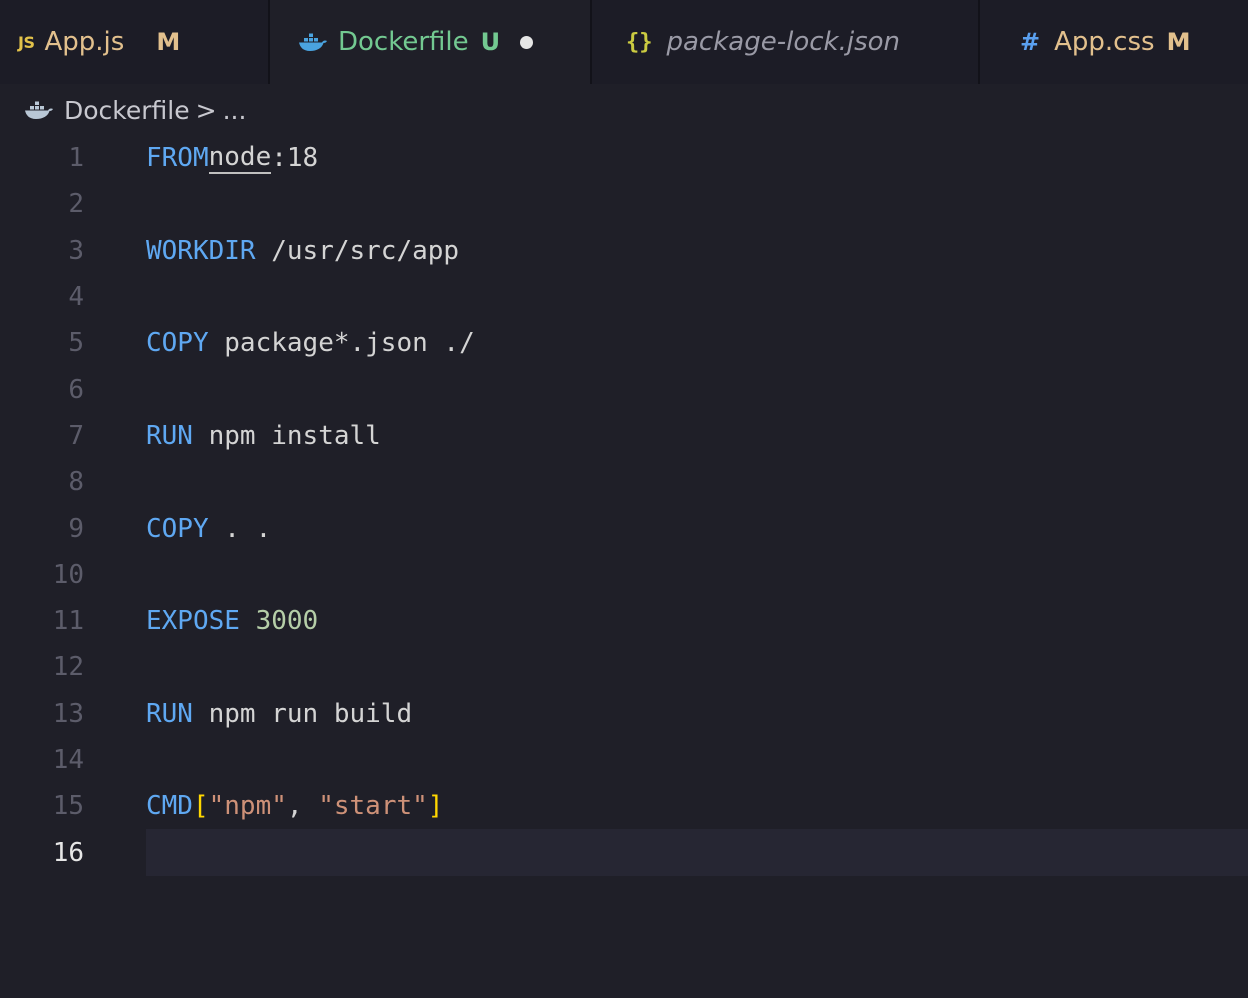 This screenshot has height=998, width=1248. Describe the element at coordinates (697, 714) in the screenshot. I see `code-text: RUN npm run build` at that location.